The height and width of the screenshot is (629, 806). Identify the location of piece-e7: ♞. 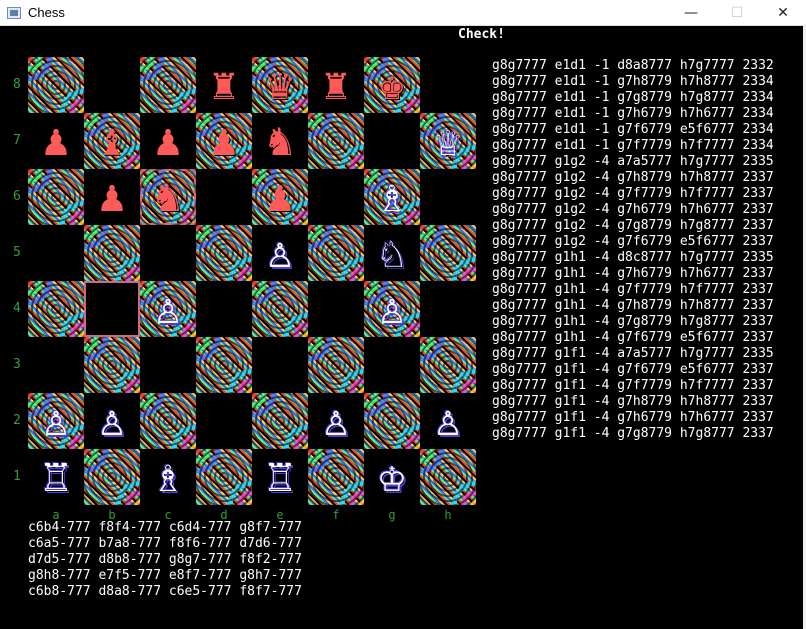
(280, 141).